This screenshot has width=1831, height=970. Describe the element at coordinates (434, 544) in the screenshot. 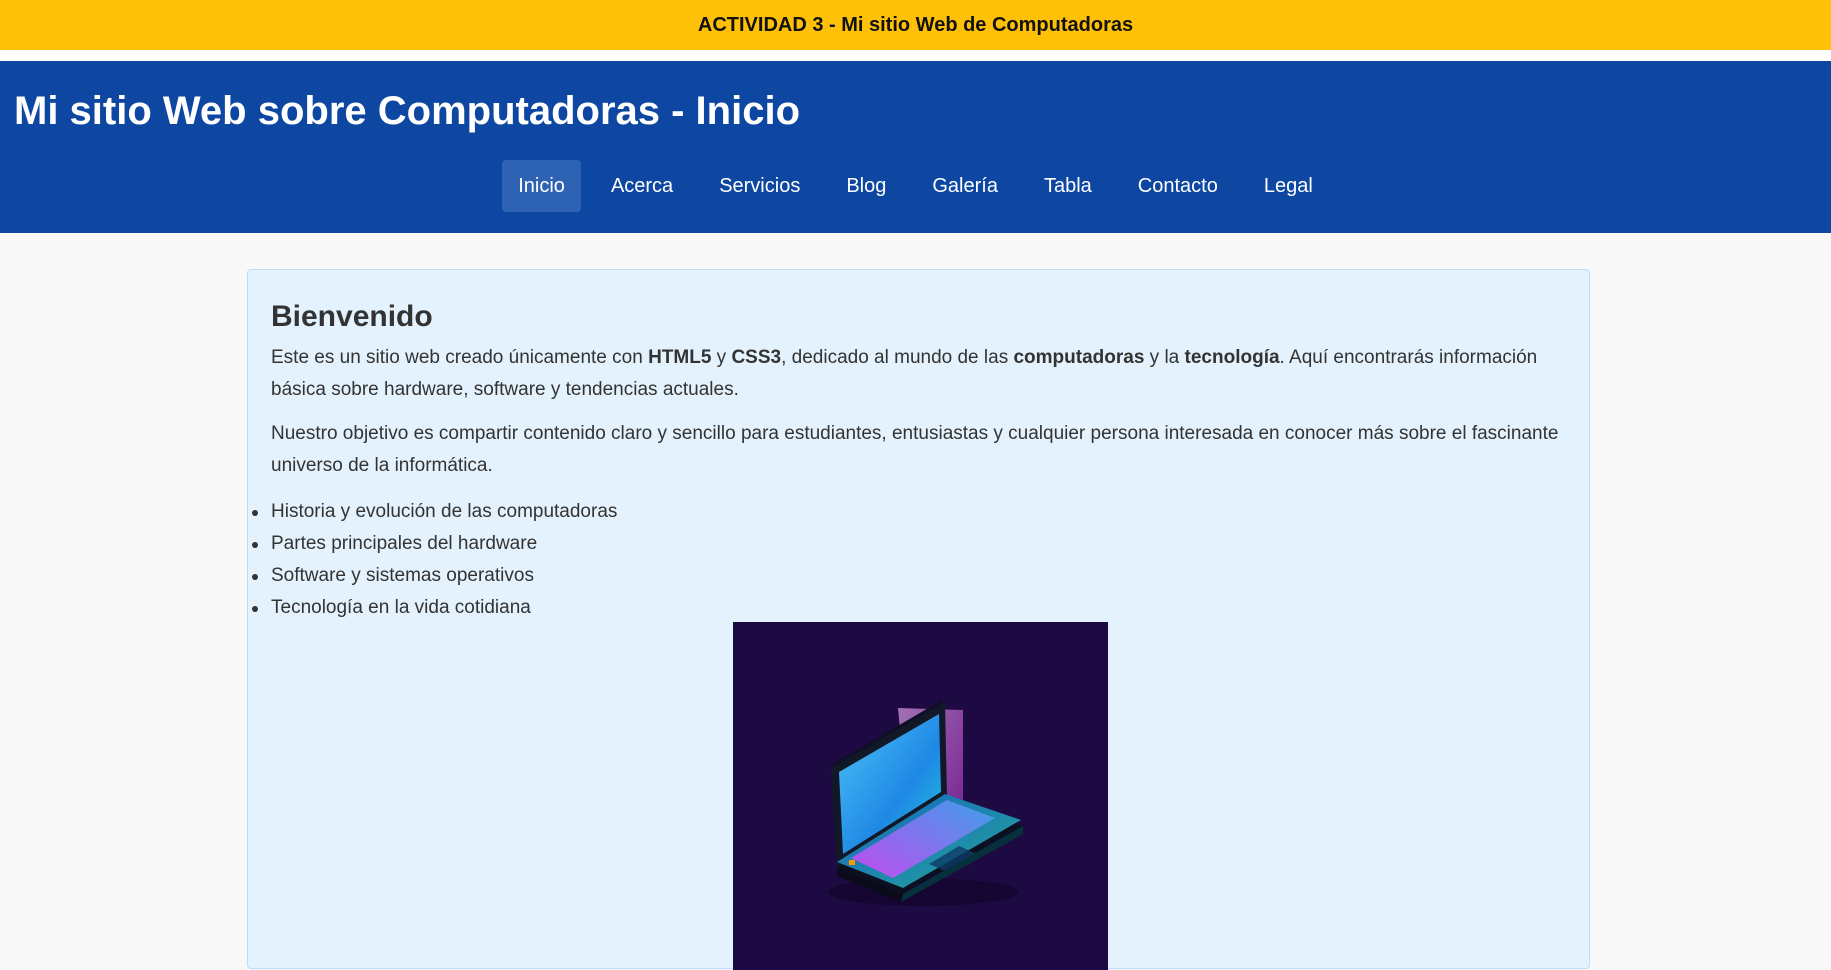

I see `list-item: Partes principales del hardware` at that location.